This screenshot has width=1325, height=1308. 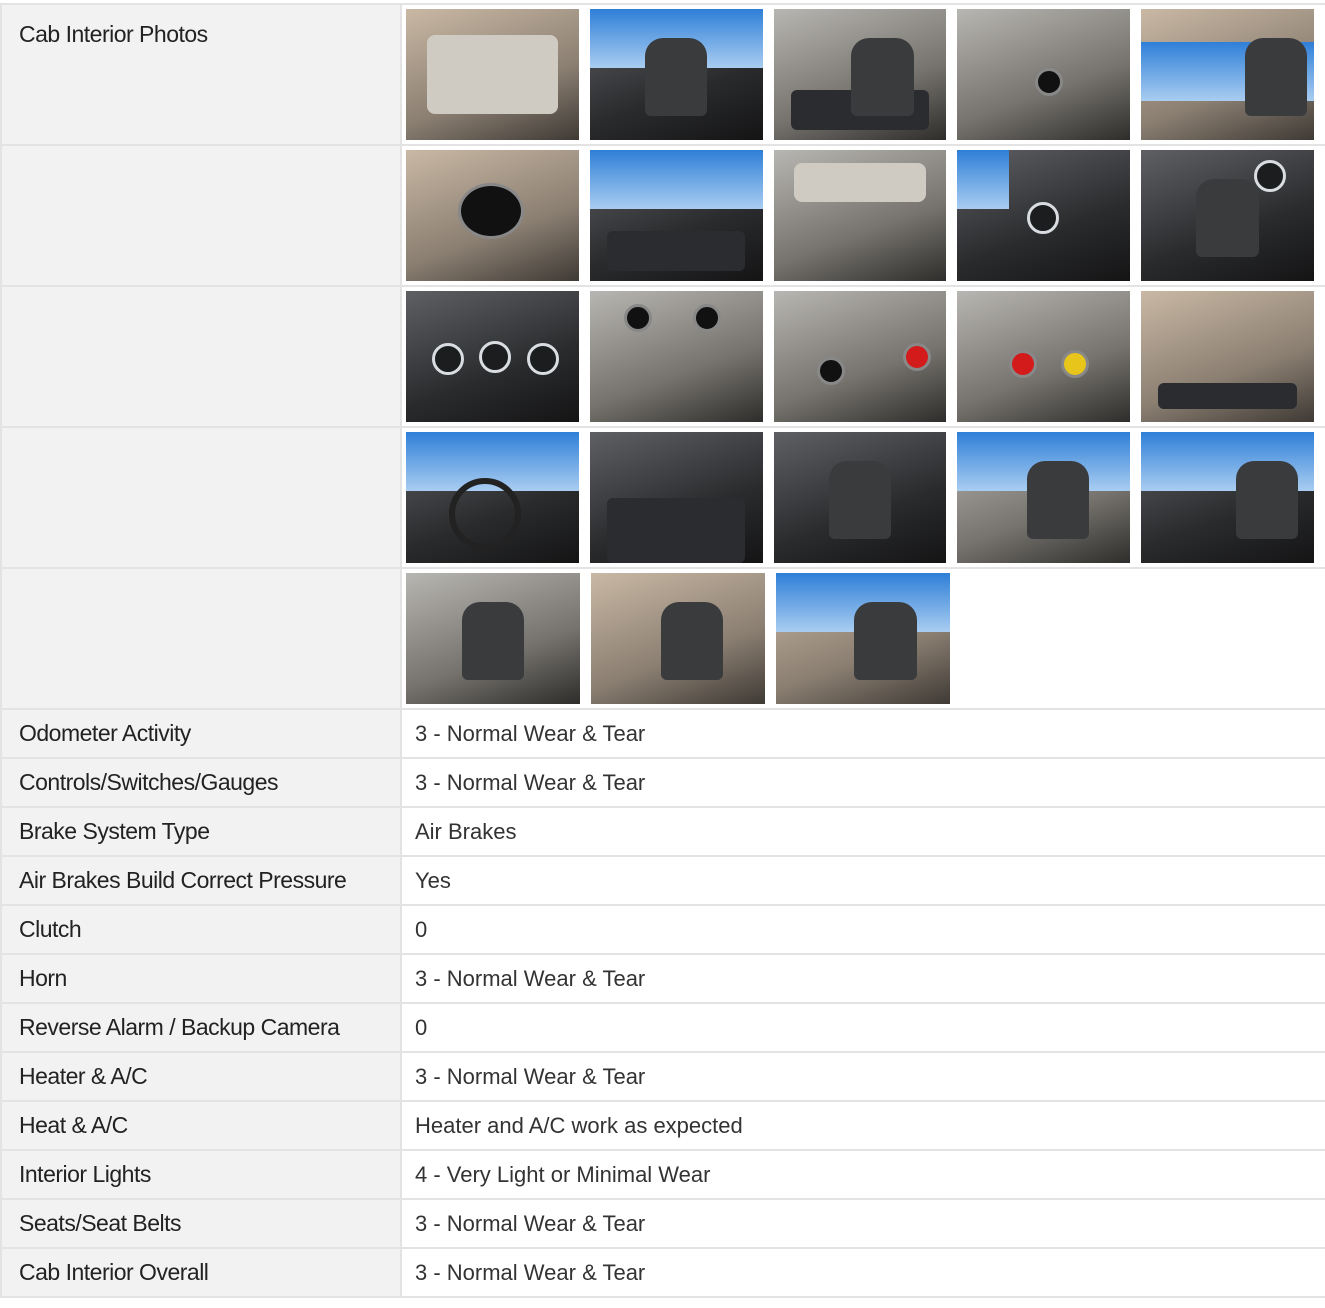 I want to click on row-label: Odometer Activity, so click(x=201, y=733).